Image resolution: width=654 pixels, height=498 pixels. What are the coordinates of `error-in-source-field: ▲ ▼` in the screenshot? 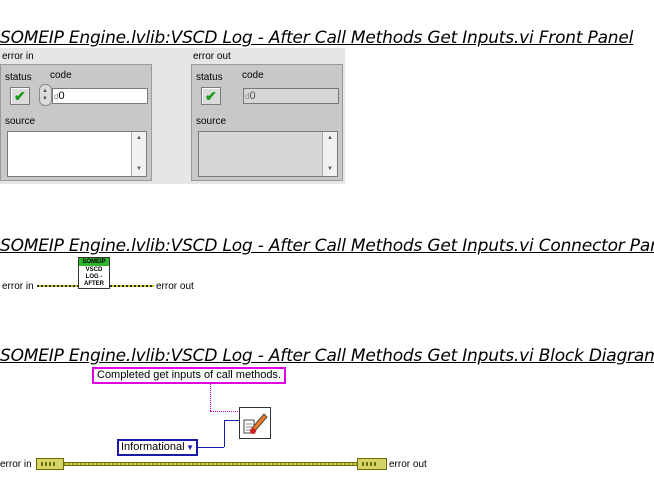 It's located at (77, 154).